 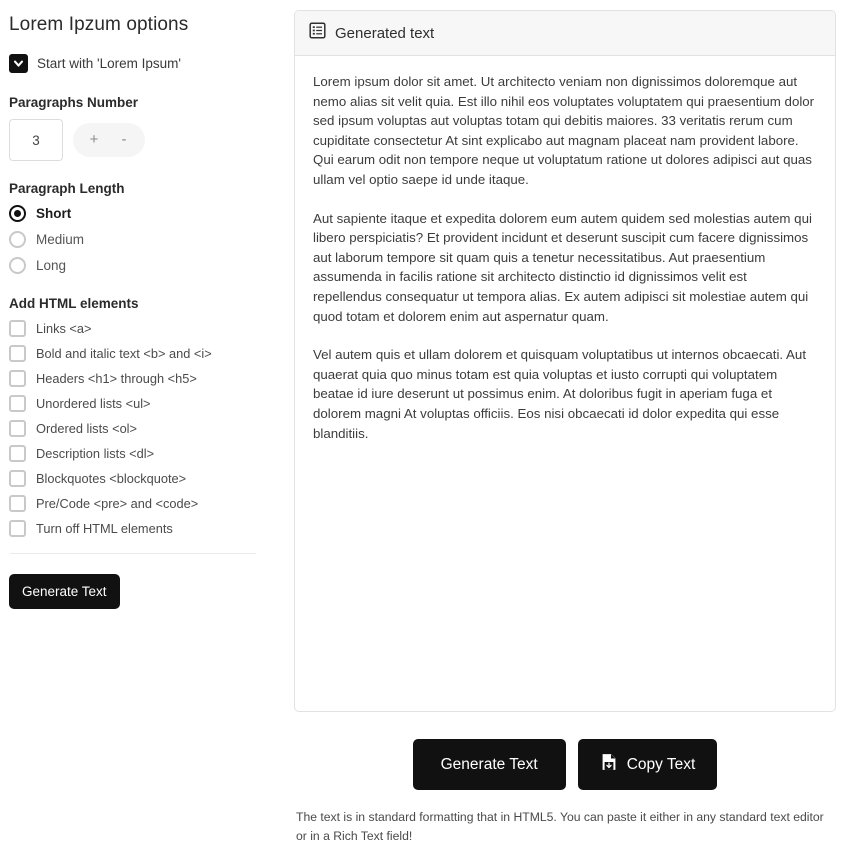 I want to click on add-html-elements-label: Add HTML elements, so click(x=74, y=303).